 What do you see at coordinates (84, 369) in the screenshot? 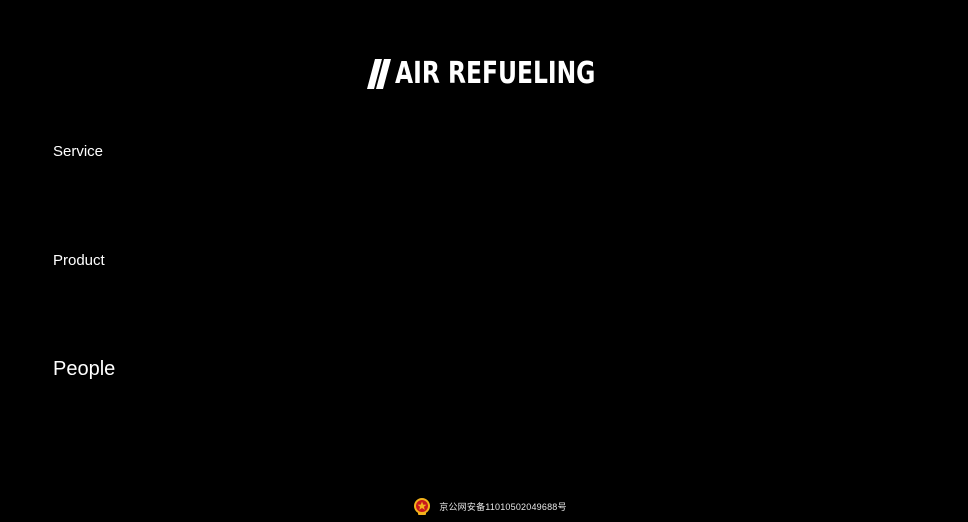
I see `nav-item-people: People` at bounding box center [84, 369].